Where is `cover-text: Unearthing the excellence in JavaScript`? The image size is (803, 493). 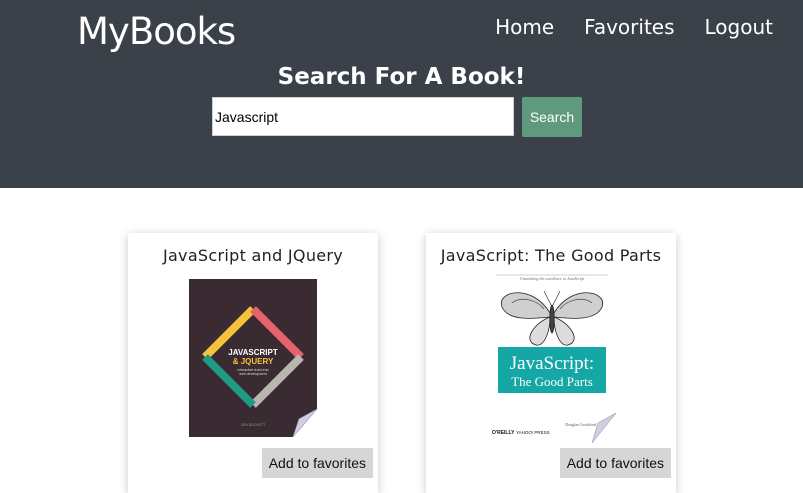 cover-text: Unearthing the excellence in JavaScript is located at coordinates (552, 278).